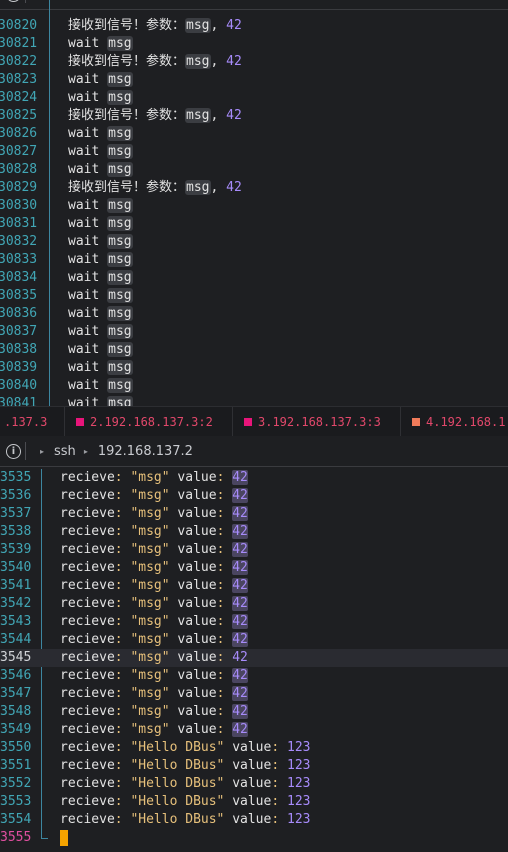 This screenshot has height=852, width=508. Describe the element at coordinates (25, 422) in the screenshot. I see `session-tab: .137.3` at that location.